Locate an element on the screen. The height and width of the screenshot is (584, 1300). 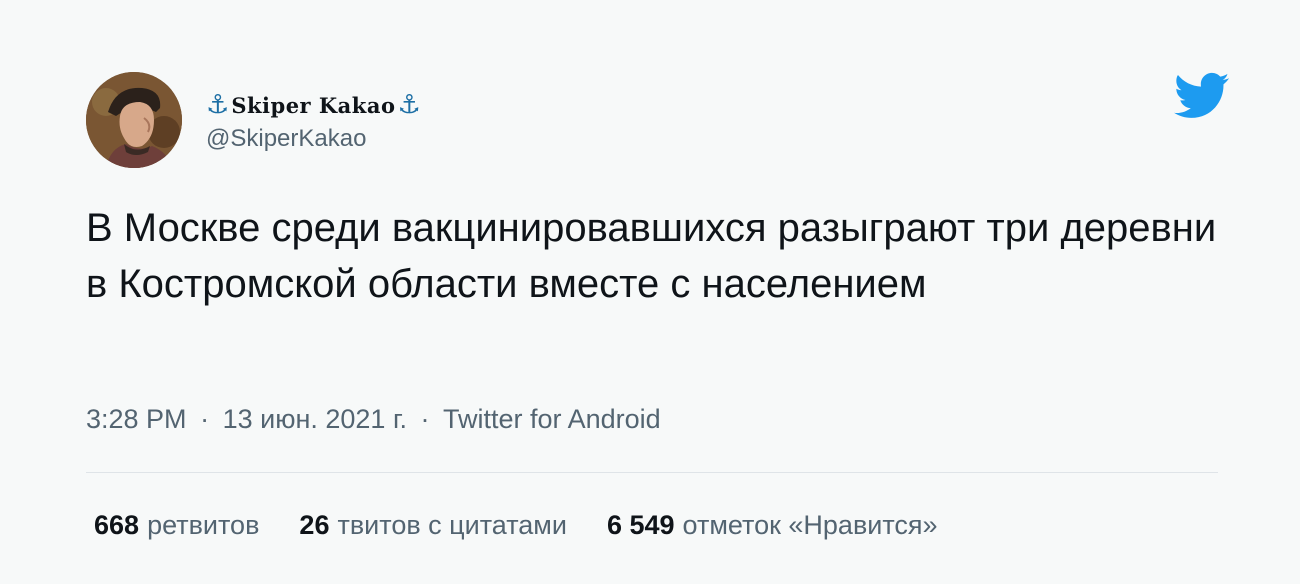
avatar is located at coordinates (134, 120).